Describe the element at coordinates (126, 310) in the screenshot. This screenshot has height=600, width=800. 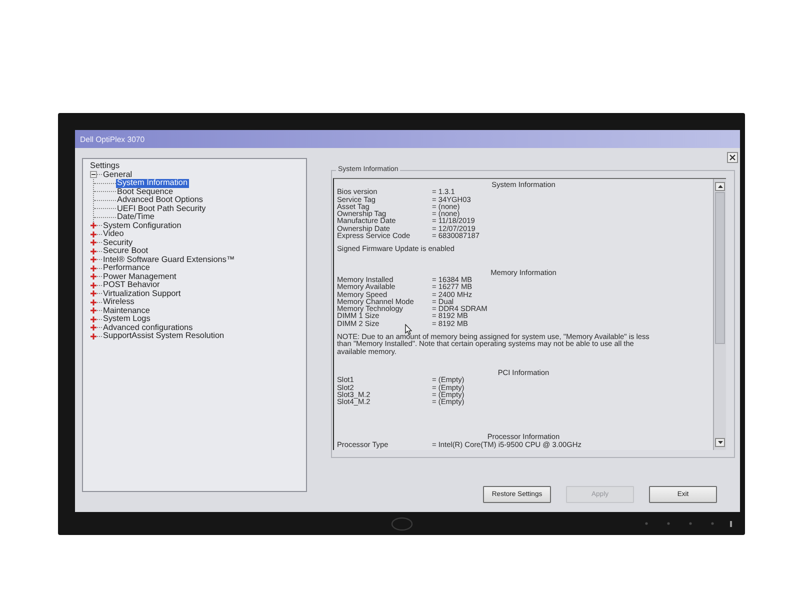
I see `tree-item: Maintenance` at that location.